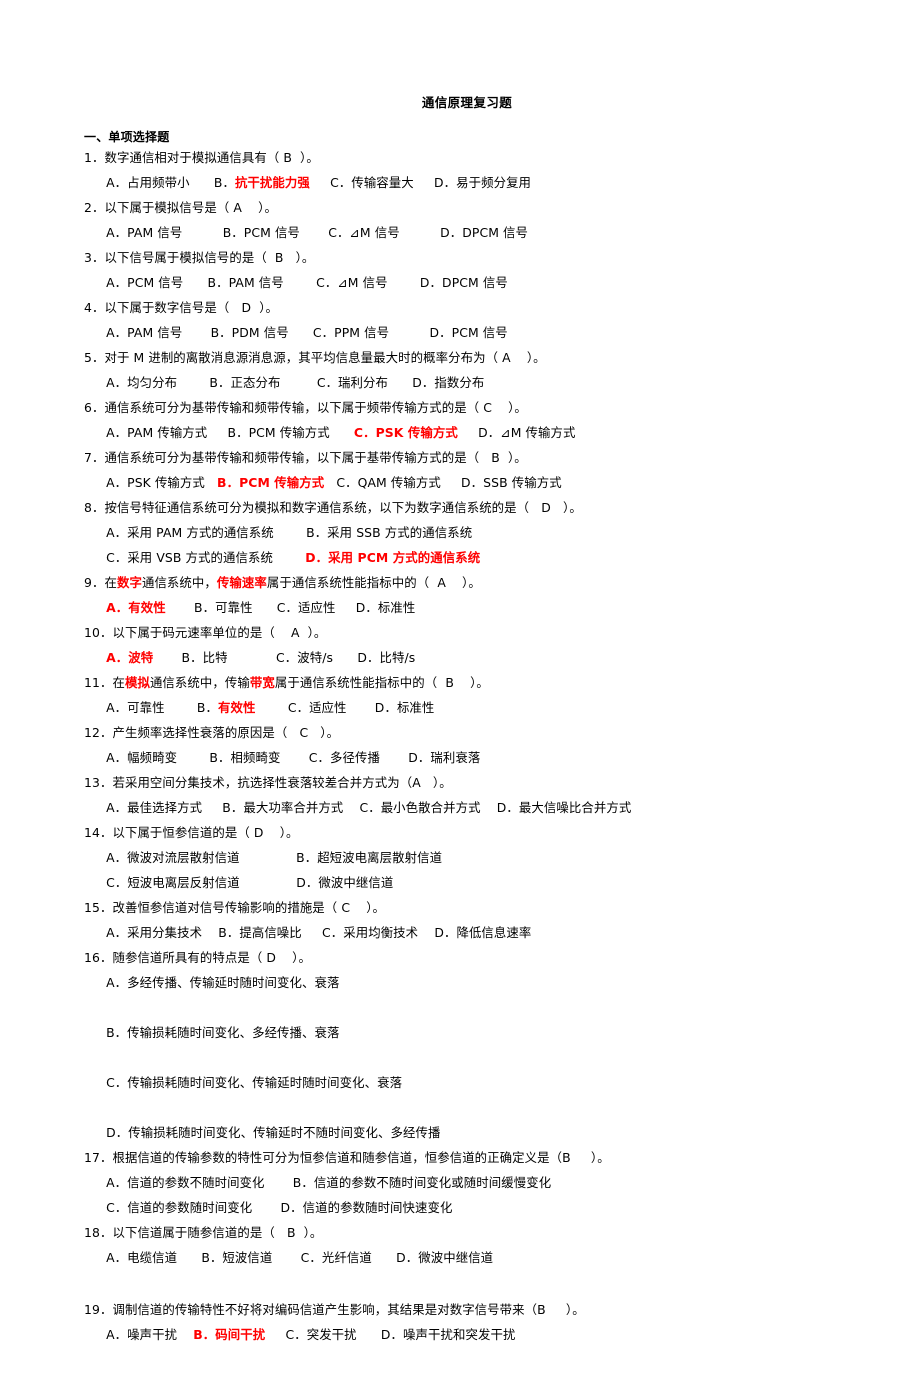 The width and height of the screenshot is (920, 1394). What do you see at coordinates (229, 1334) in the screenshot?
I see `highlighted-answer-text: B．码间干扰` at bounding box center [229, 1334].